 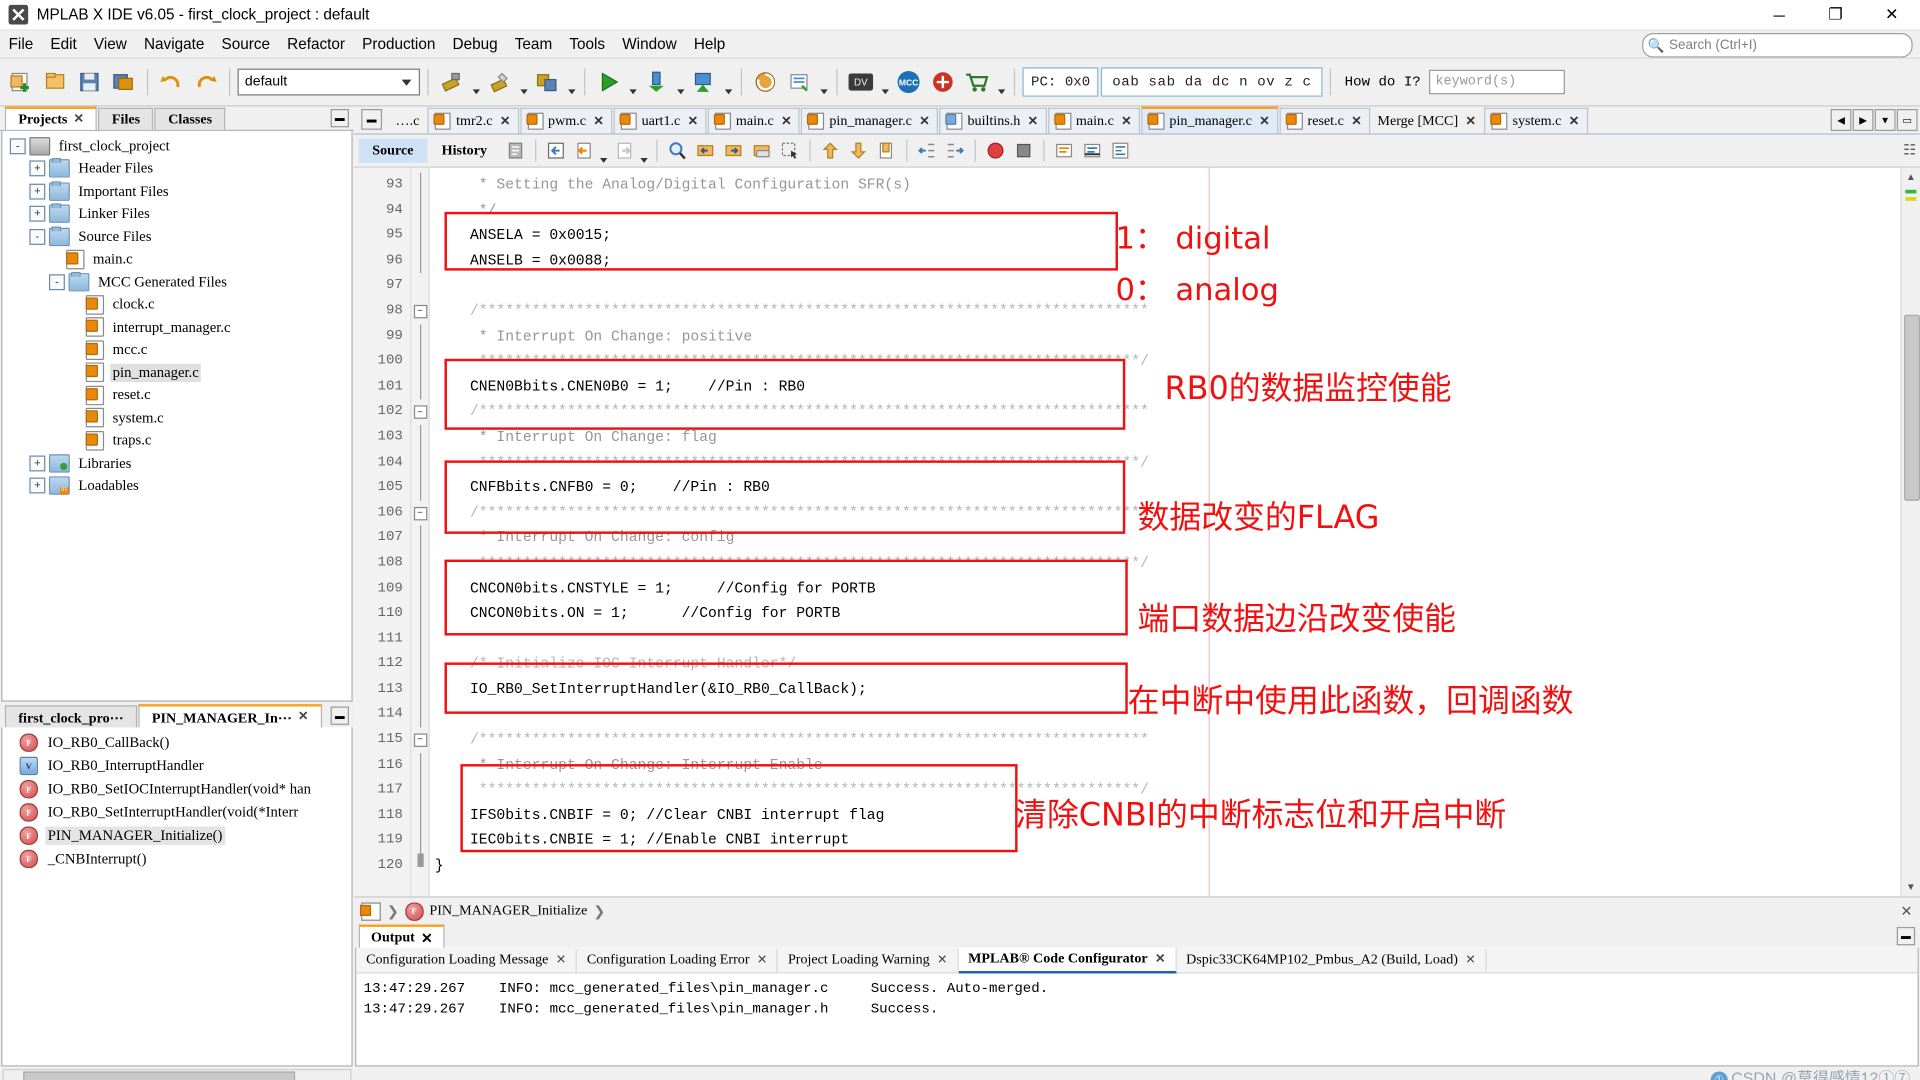 What do you see at coordinates (339, 118) in the screenshot?
I see `minimize-explorer-button: ▬` at bounding box center [339, 118].